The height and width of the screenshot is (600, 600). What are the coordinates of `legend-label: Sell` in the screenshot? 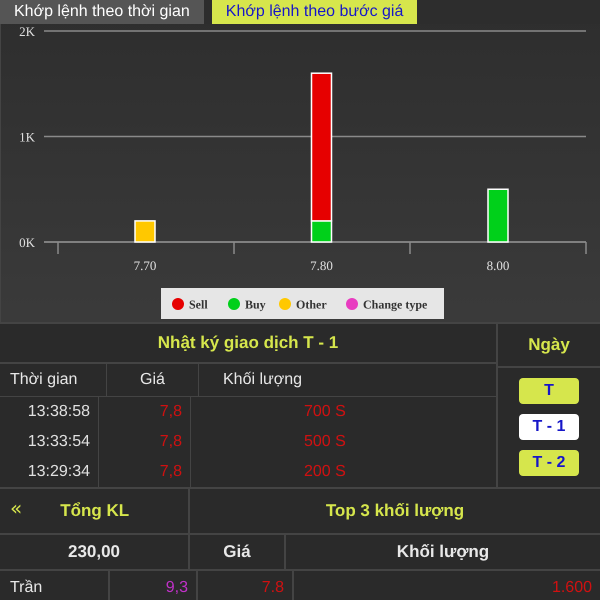 It's located at (198, 305).